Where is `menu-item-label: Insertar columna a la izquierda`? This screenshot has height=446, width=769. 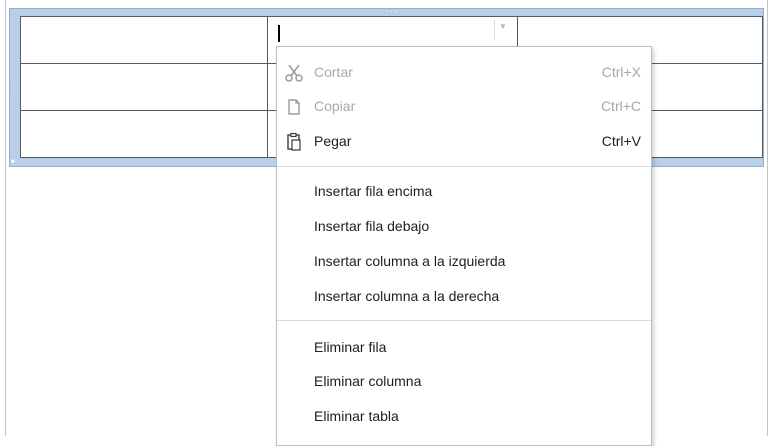
menu-item-label: Insertar columna a la izquierda is located at coordinates (410, 261).